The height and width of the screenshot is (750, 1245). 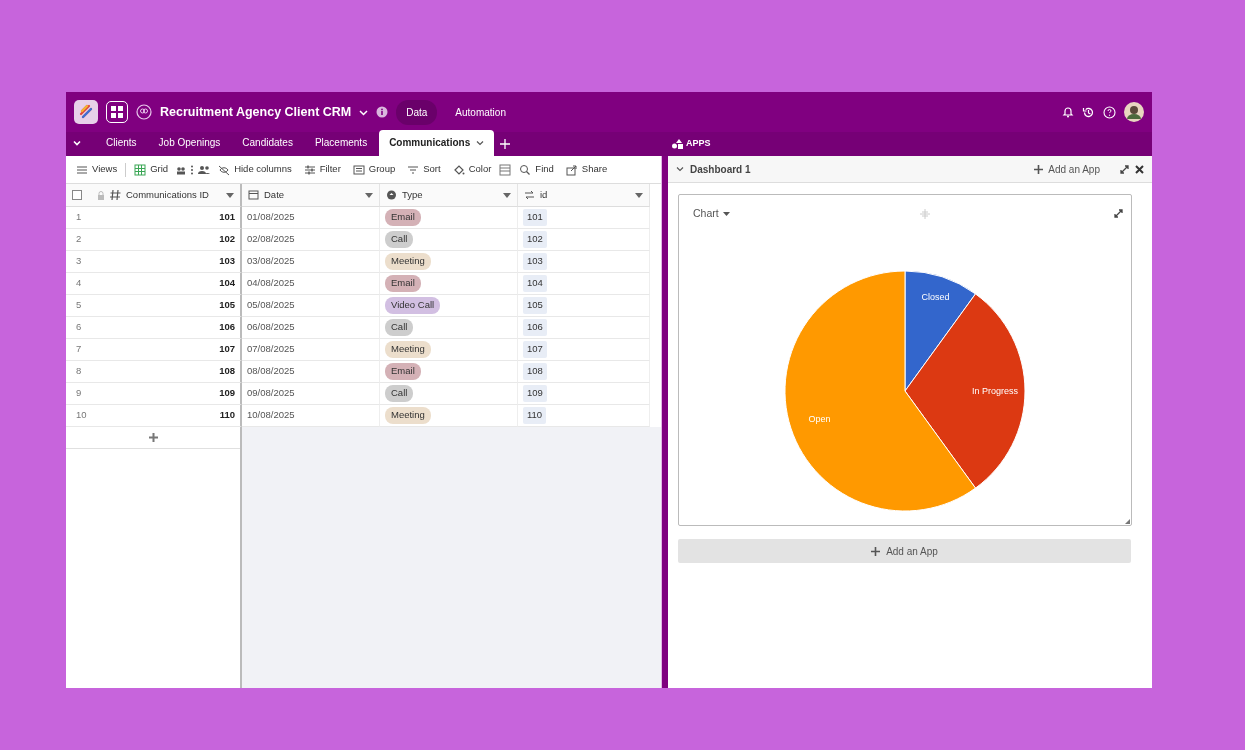 What do you see at coordinates (309, 169) in the screenshot?
I see `filter-icon` at bounding box center [309, 169].